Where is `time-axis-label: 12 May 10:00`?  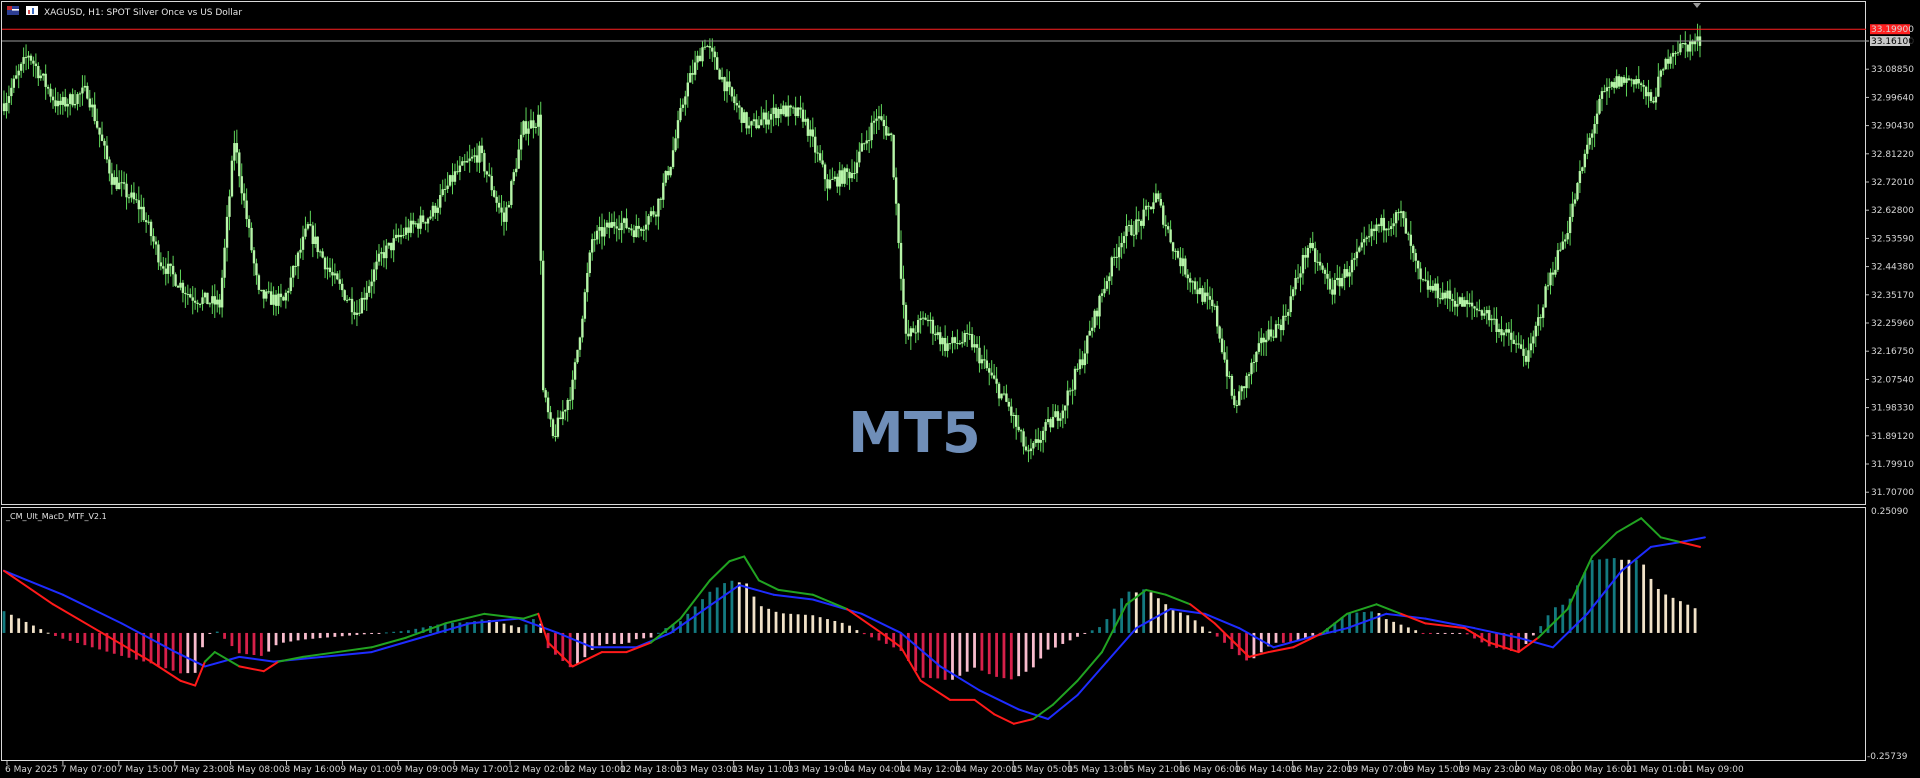
time-axis-label: 12 May 10:00 is located at coordinates (595, 770).